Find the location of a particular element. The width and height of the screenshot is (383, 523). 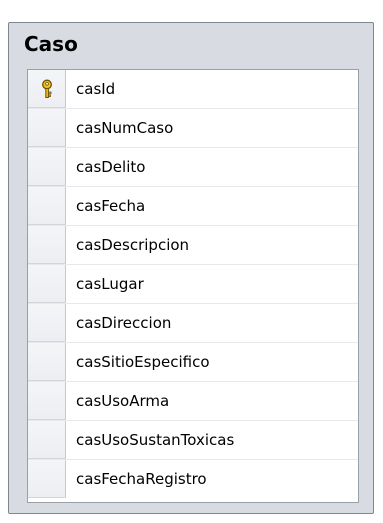

column-row-casUsoSustanToxicas: casUsoSustanToxicas is located at coordinates (193, 440).